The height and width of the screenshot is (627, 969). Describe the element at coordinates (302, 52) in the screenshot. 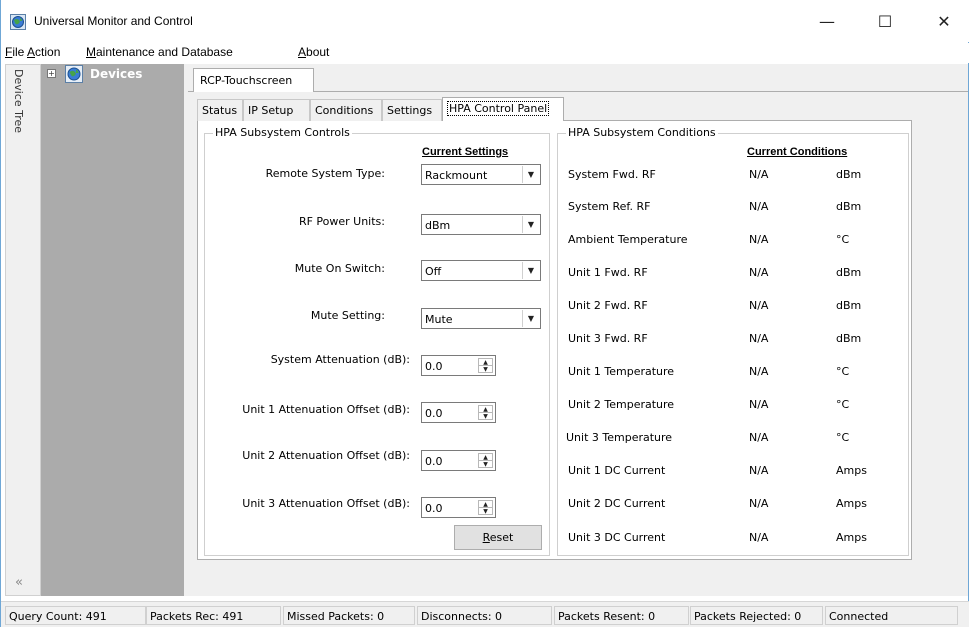

I see `menu-about-mnemonic: A` at that location.